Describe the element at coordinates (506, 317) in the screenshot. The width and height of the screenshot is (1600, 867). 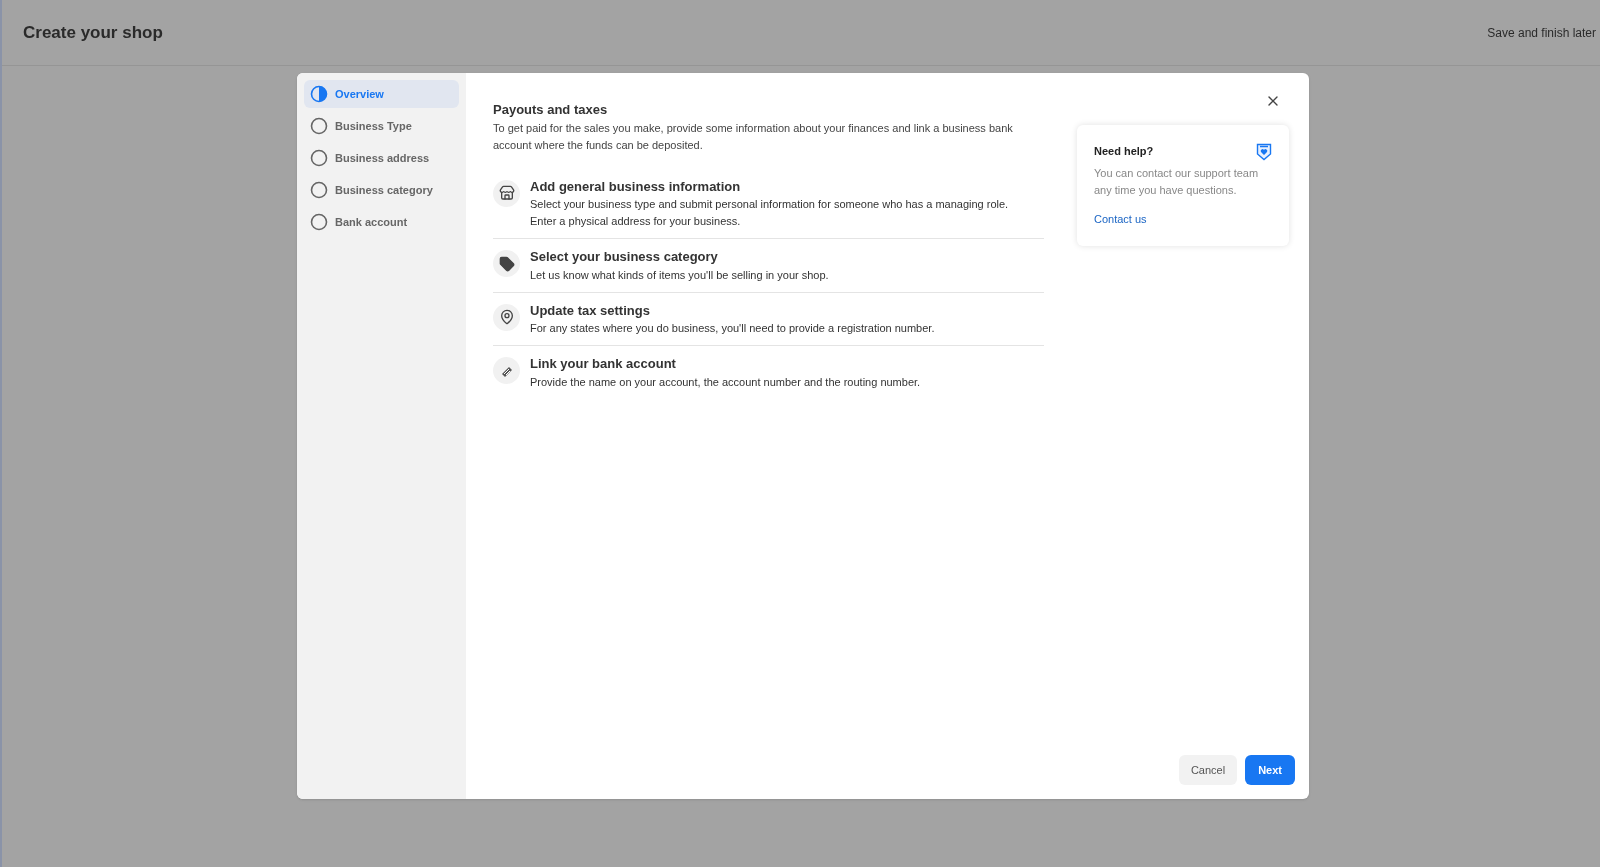
I see `location-pin-icon` at that location.